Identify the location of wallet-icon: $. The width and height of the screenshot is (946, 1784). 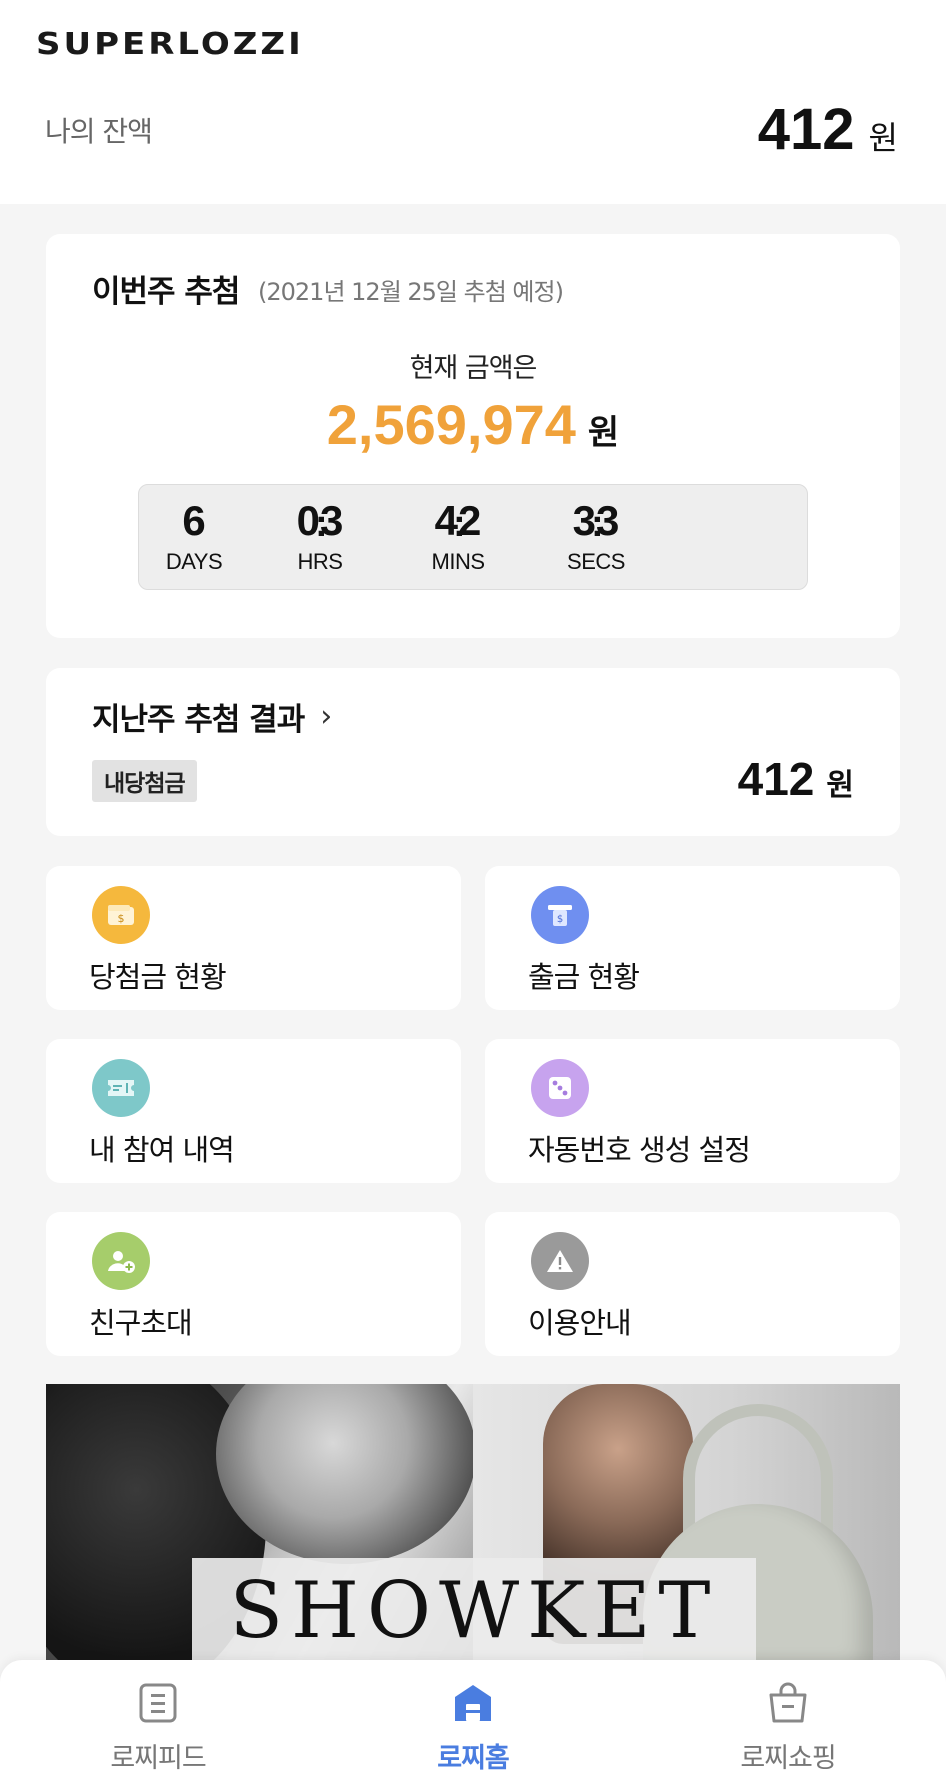
(121, 915).